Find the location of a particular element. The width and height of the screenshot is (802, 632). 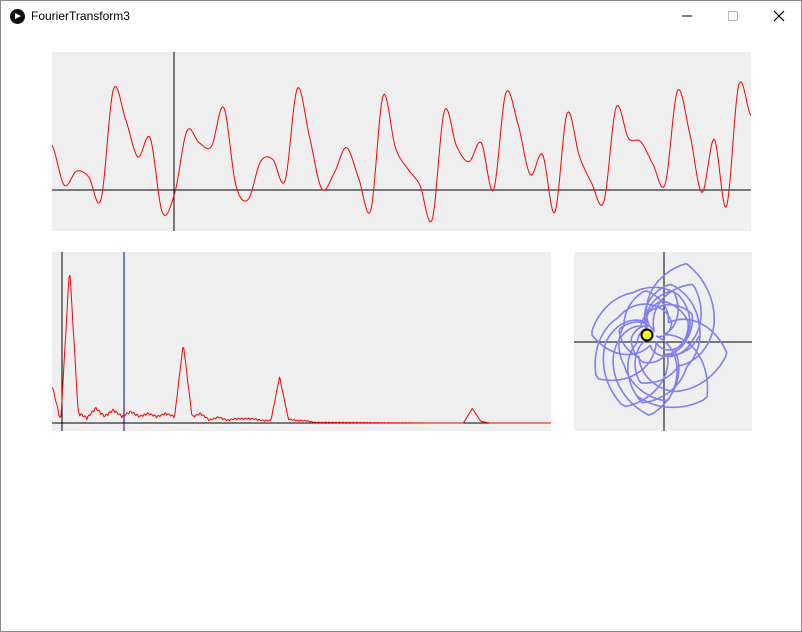

close-icon is located at coordinates (779, 16).